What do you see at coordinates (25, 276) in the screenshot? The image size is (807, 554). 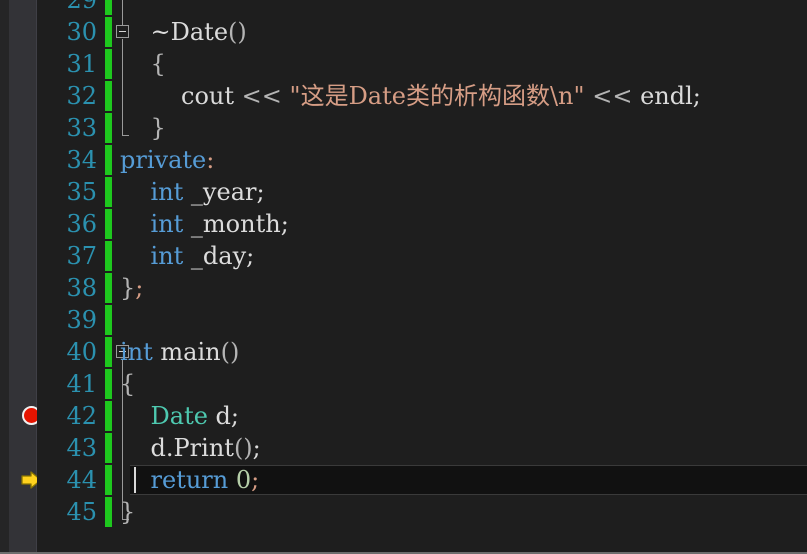 I see `glyph-margin` at bounding box center [25, 276].